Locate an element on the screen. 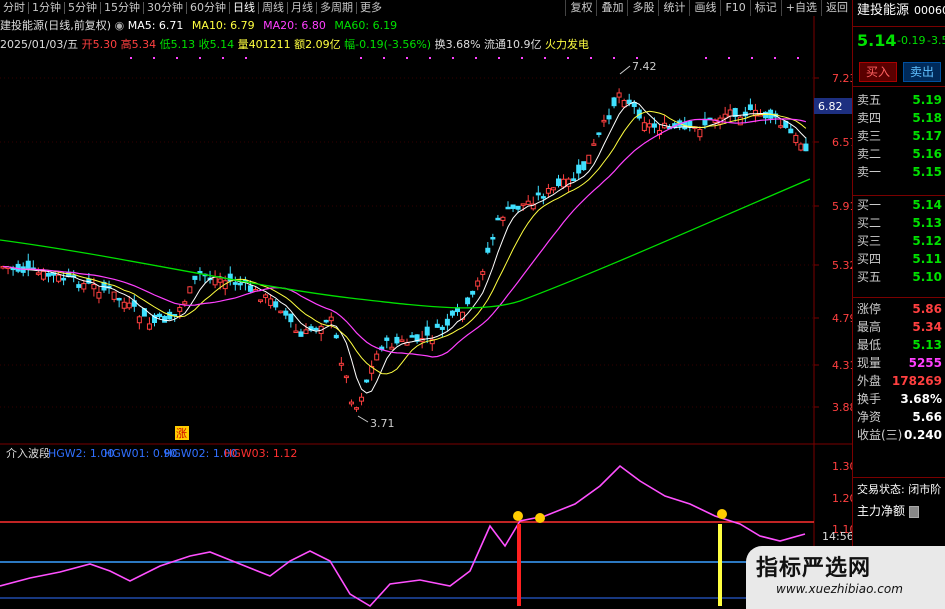 This screenshot has height=609, width=945. panel-price: 5.14 is located at coordinates (877, 40).